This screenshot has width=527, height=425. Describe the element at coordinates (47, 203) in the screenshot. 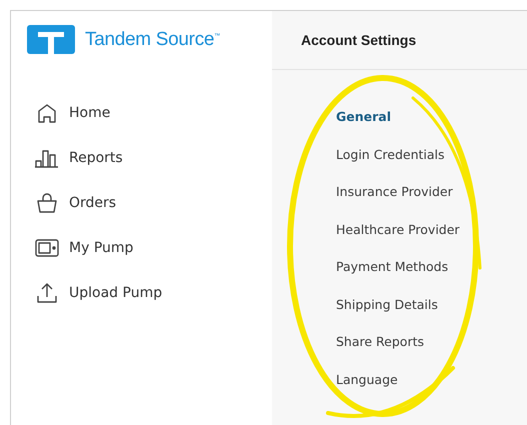

I see `basket-icon` at that location.